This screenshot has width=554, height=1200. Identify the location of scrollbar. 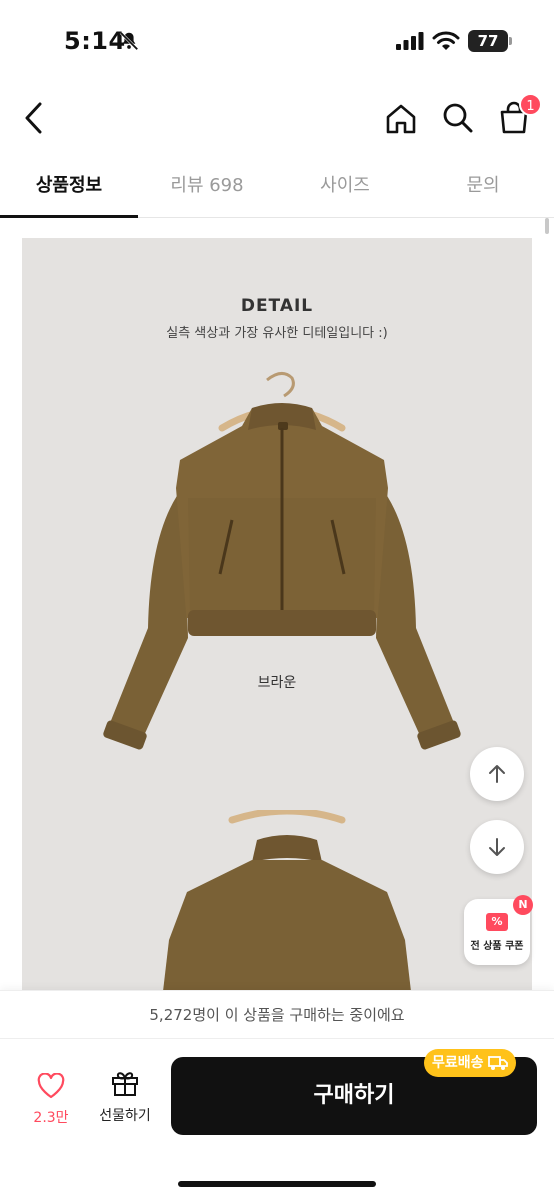
(547, 226).